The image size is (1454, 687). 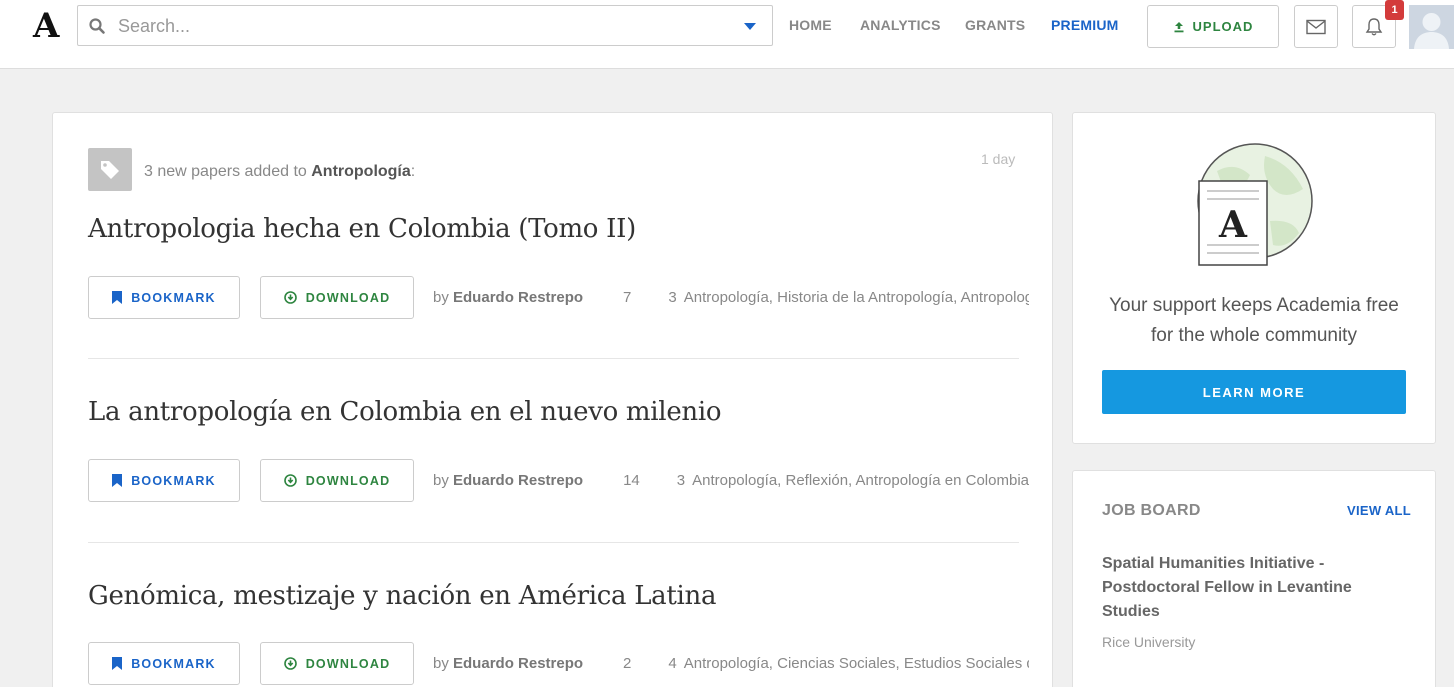 I want to click on feed-notice-text: 3 new papers added to, so click(x=228, y=171).